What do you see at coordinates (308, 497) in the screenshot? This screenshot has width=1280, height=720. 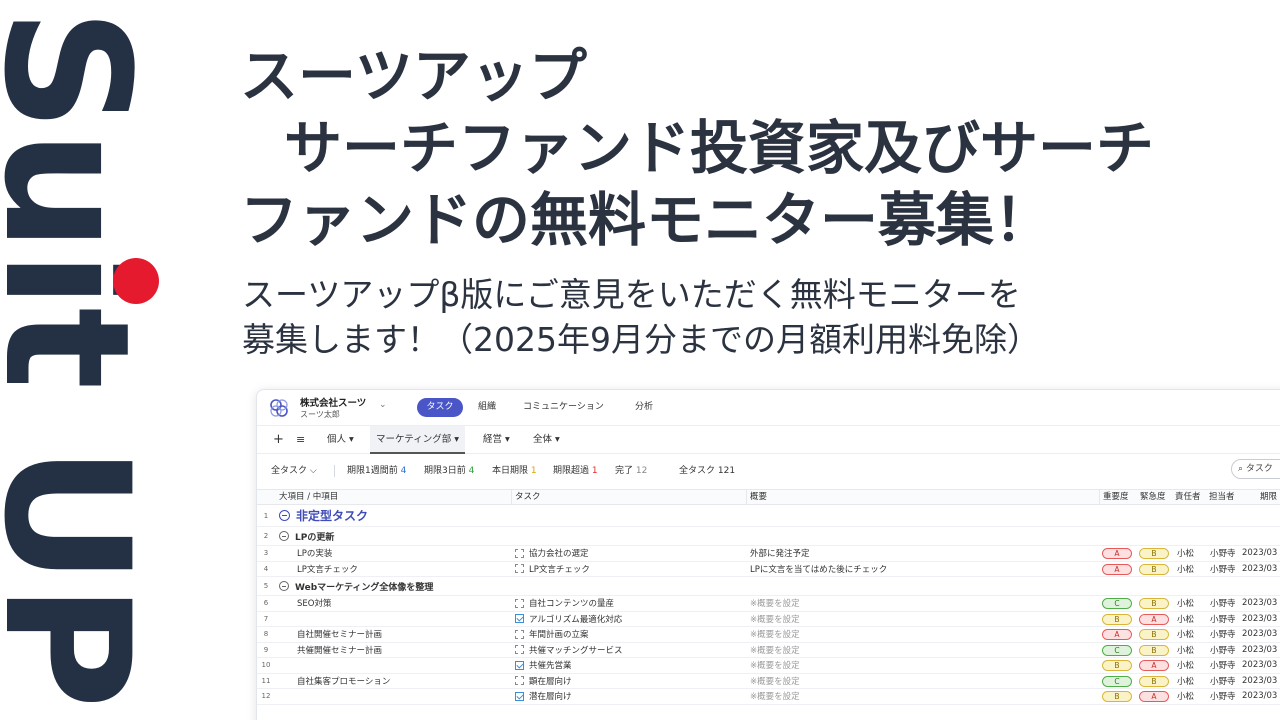 I see `col-category: 大項目 / 中項目` at bounding box center [308, 497].